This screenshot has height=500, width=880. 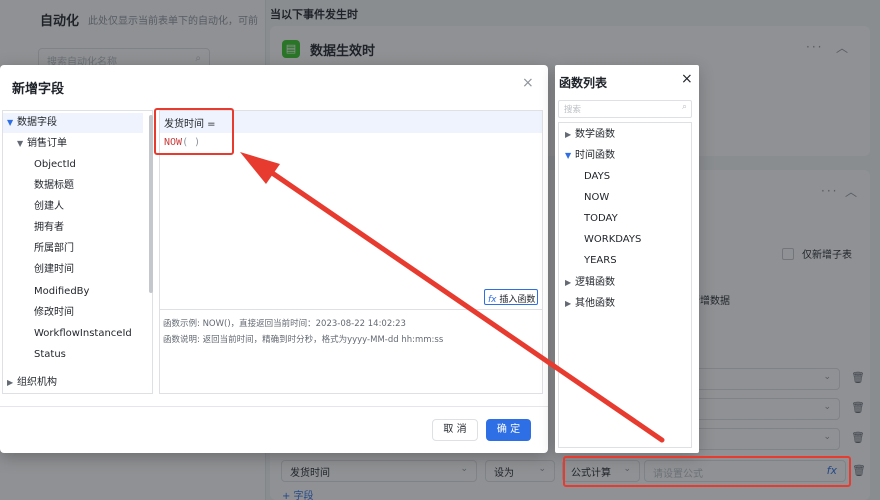 I want to click on arrow-head, so click(x=260, y=168).